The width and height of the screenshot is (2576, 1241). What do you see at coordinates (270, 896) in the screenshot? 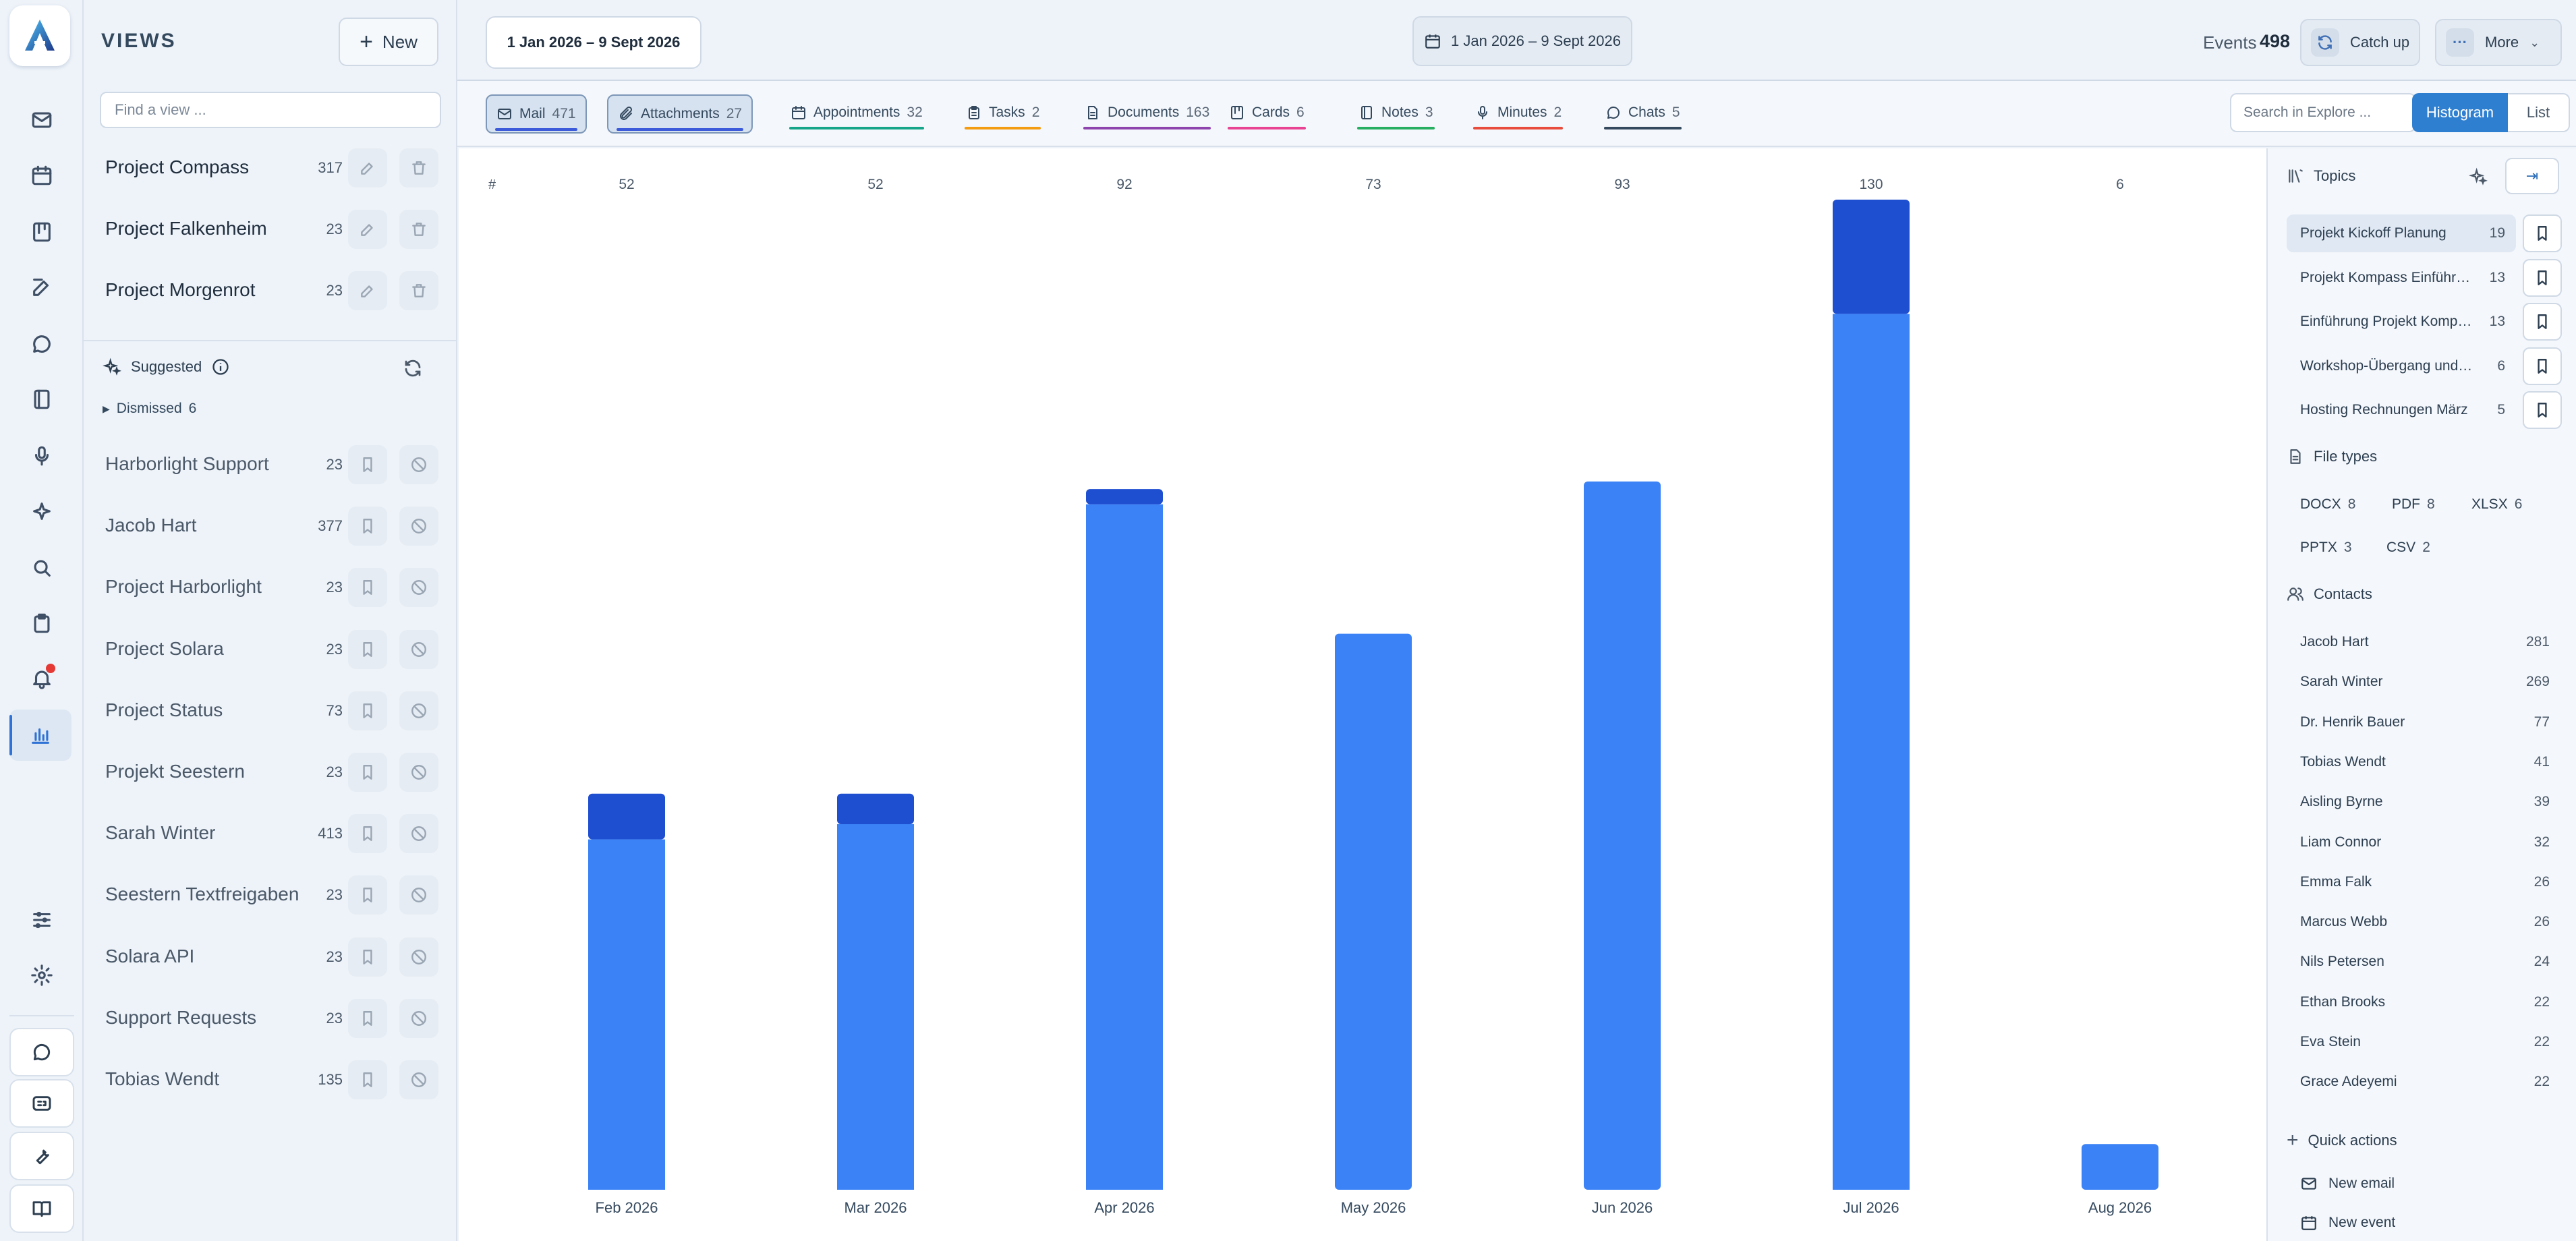
I see `suggested-view-item: Seestern Textfreigaben 23` at bounding box center [270, 896].